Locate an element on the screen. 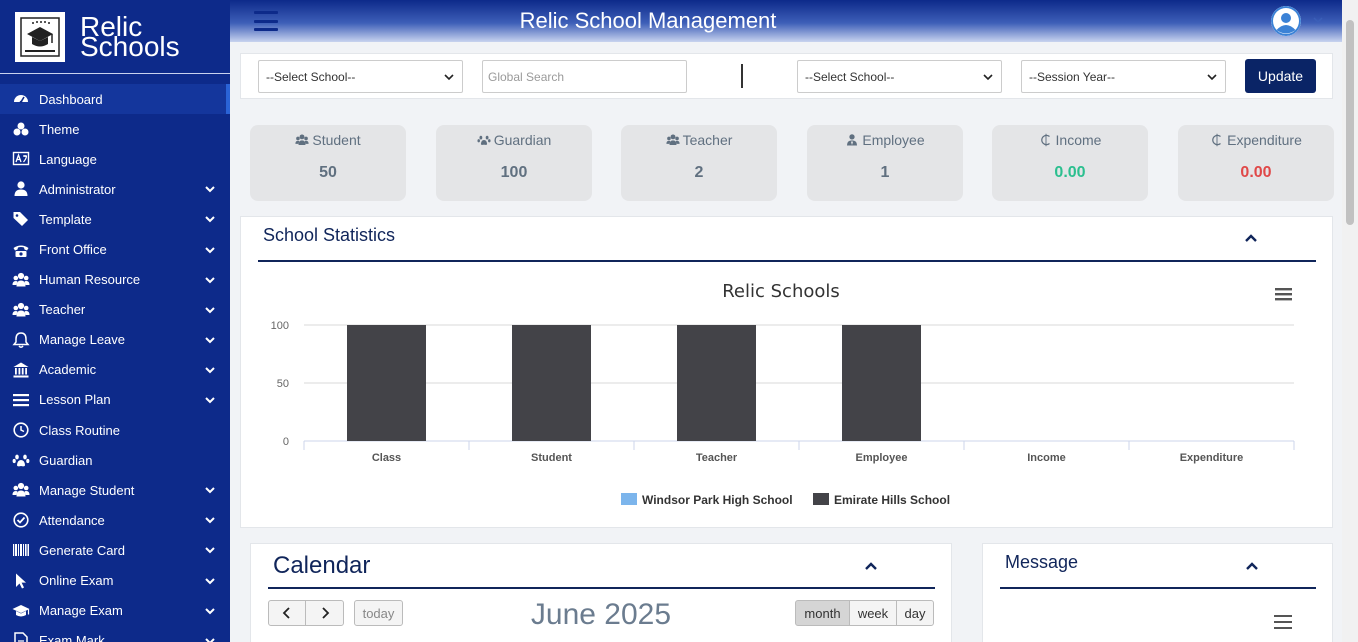  sidebar-item-generate-card: Generate Card is located at coordinates (115, 550).